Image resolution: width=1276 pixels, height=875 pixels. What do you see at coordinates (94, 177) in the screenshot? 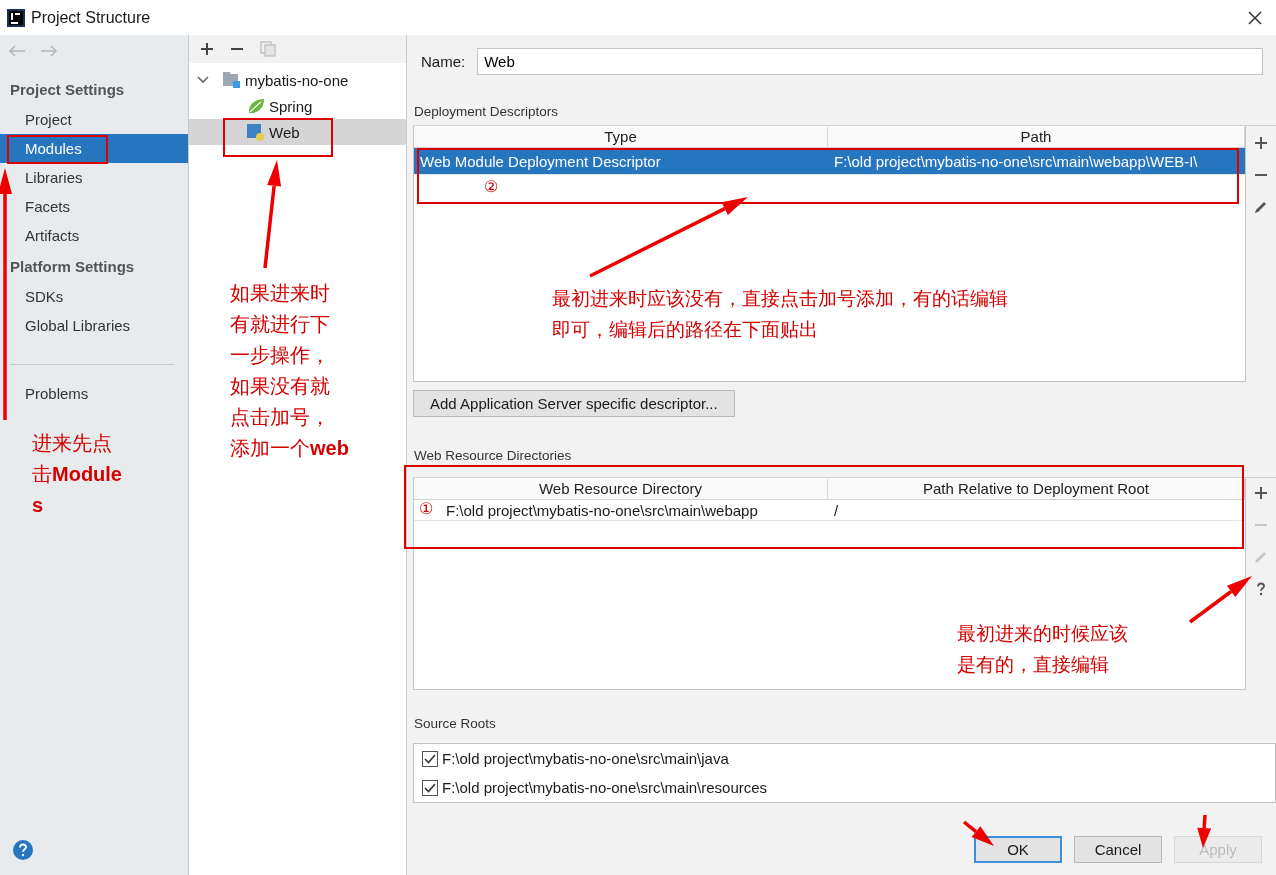
I see `sidebar-item: Libraries` at bounding box center [94, 177].